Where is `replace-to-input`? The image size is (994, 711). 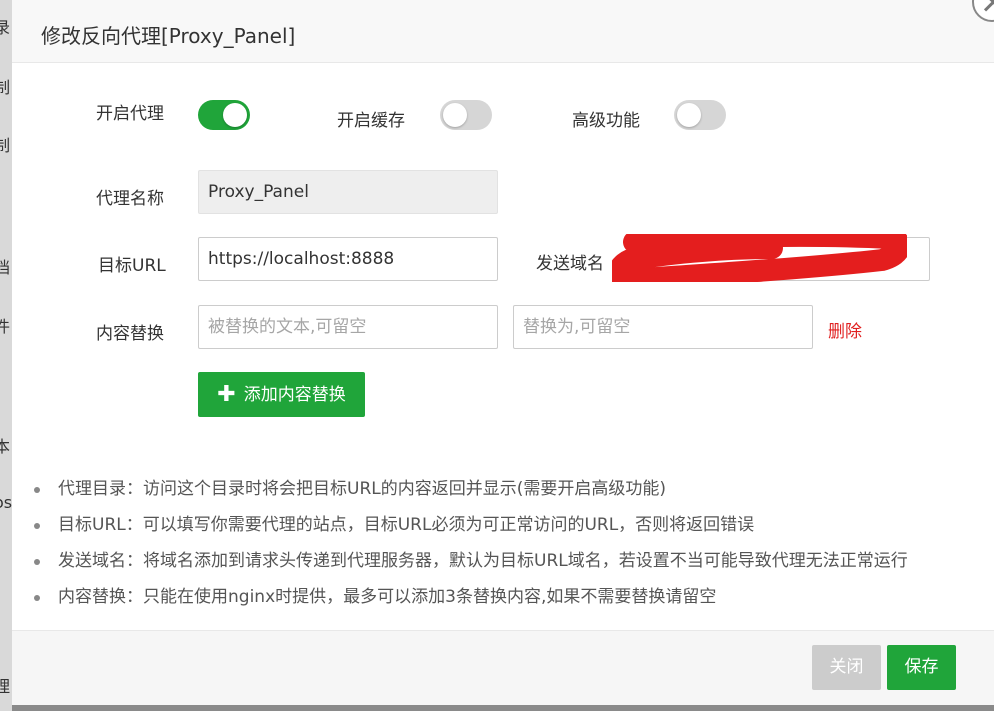
replace-to-input is located at coordinates (663, 327).